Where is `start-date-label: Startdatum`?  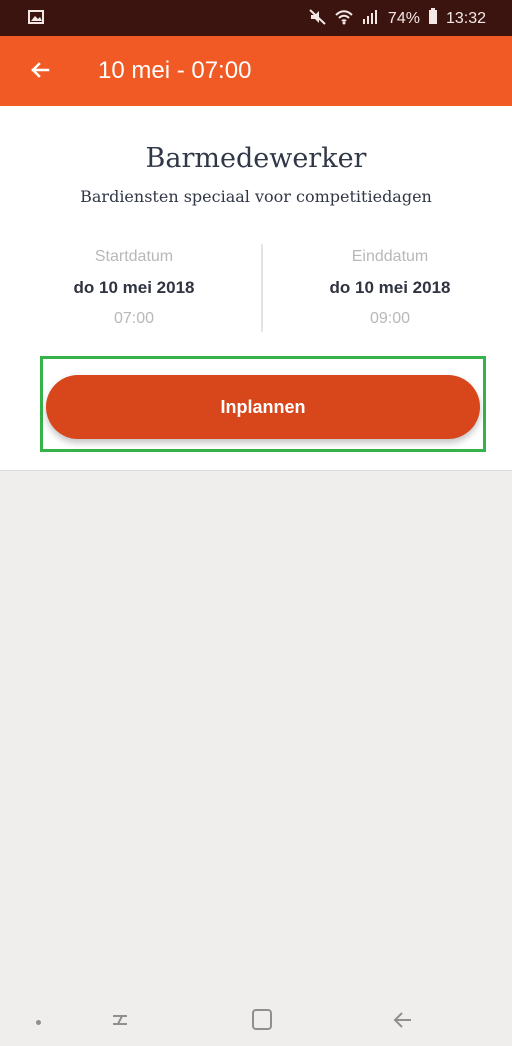
start-date-label: Startdatum is located at coordinates (134, 256).